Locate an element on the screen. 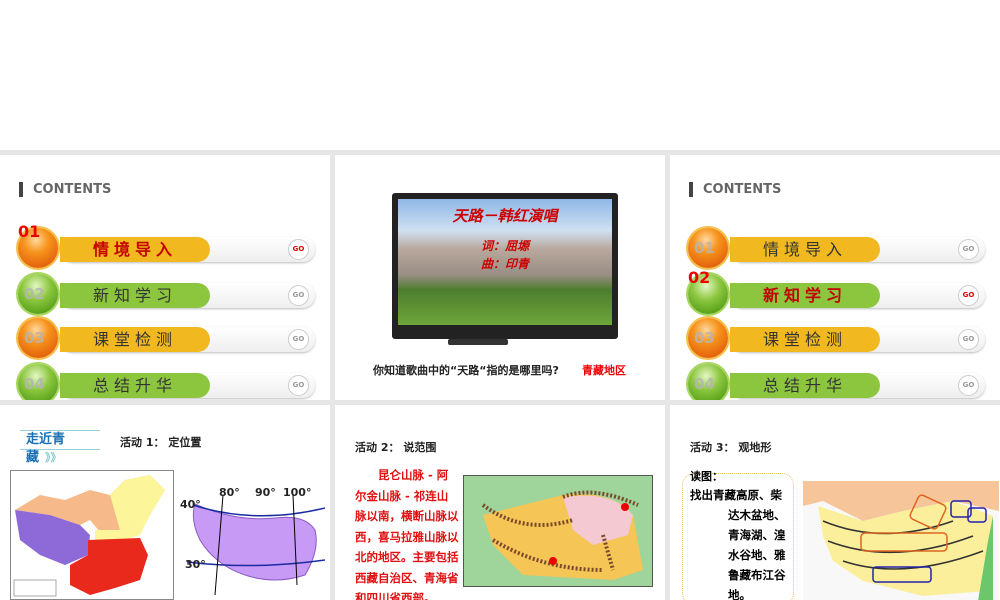 Image resolution: width=1000 pixels, height=600 pixels. activity-title: 活动 2： 说范围 is located at coordinates (396, 447).